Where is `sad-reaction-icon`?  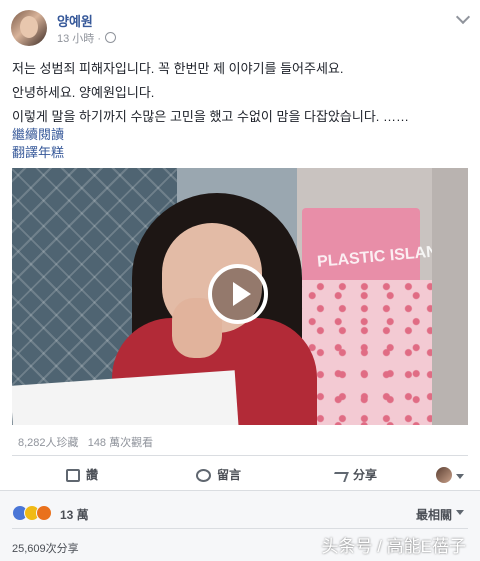 sad-reaction-icon is located at coordinates (44, 513).